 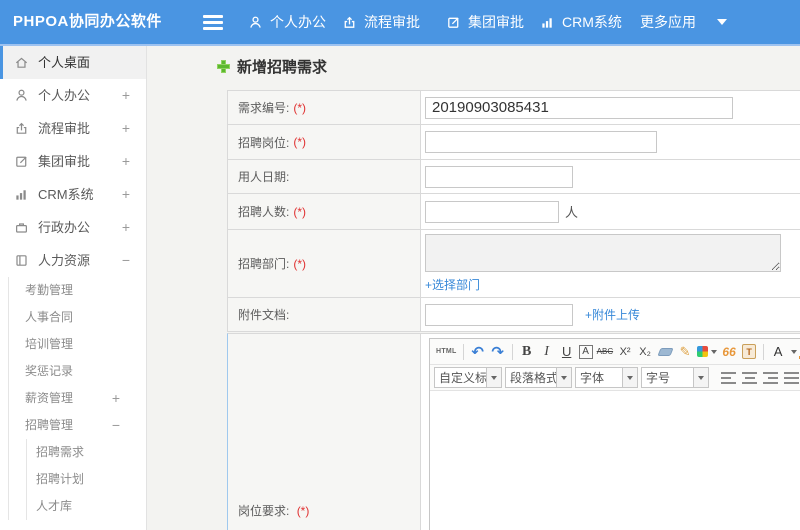 I want to click on sidebar-item-recruitment-plan: 招聘计划, so click(x=86, y=479).